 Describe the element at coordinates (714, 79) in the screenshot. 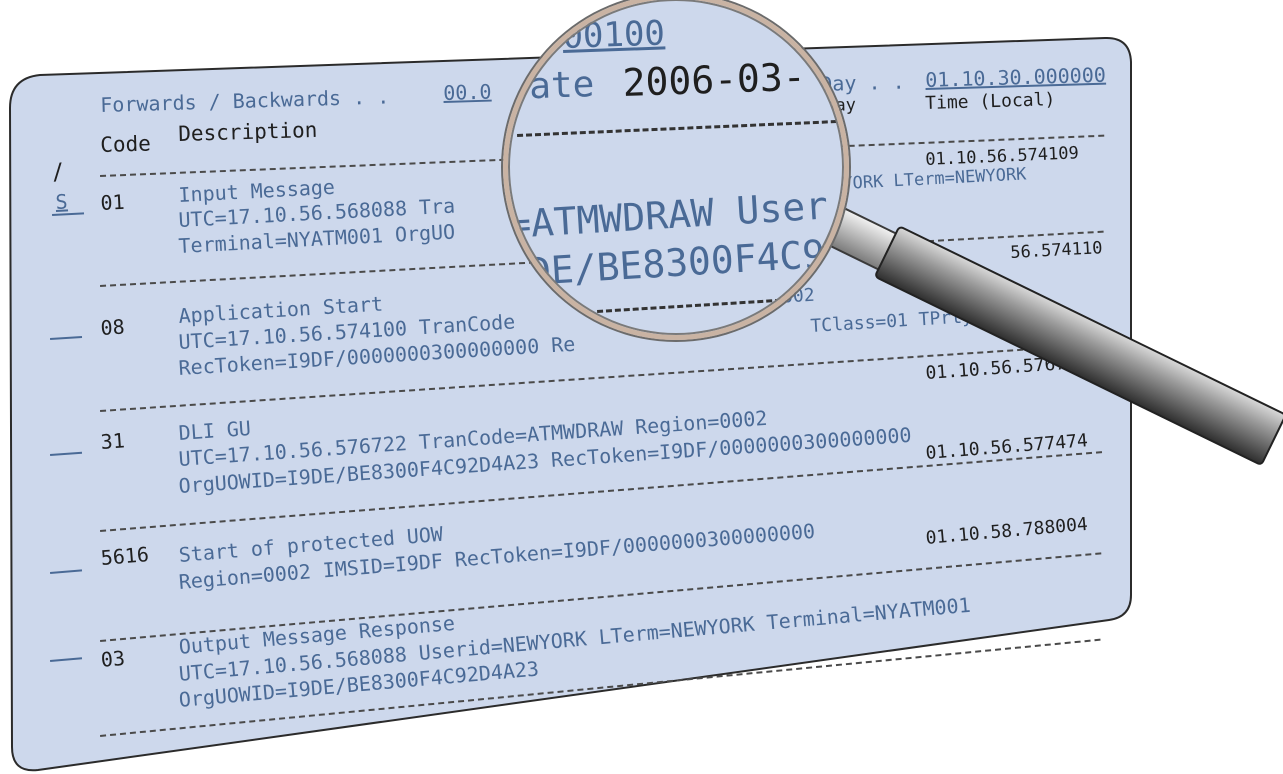

I see `lens-date-value: 2006-03-` at that location.